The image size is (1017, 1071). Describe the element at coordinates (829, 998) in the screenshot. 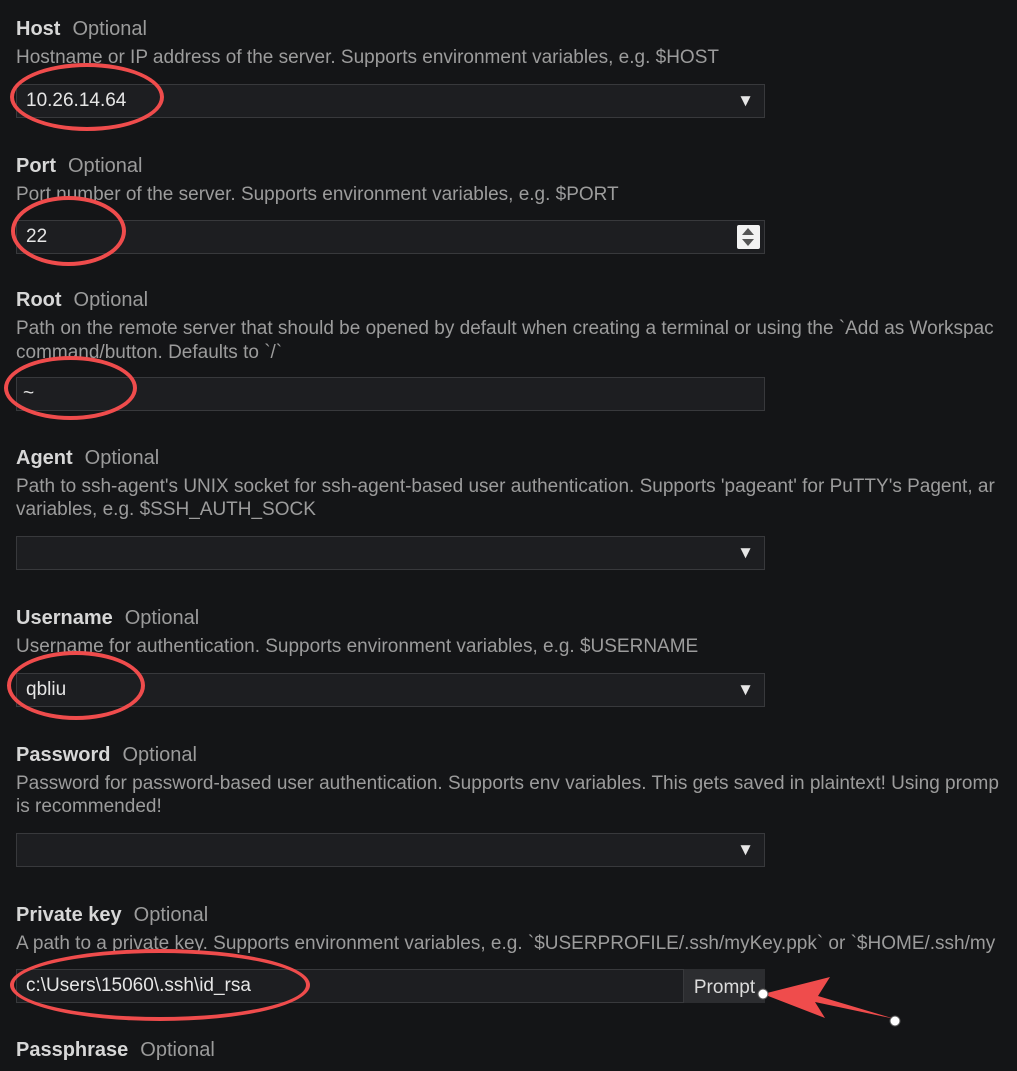

I see `red-arrow-icon` at that location.